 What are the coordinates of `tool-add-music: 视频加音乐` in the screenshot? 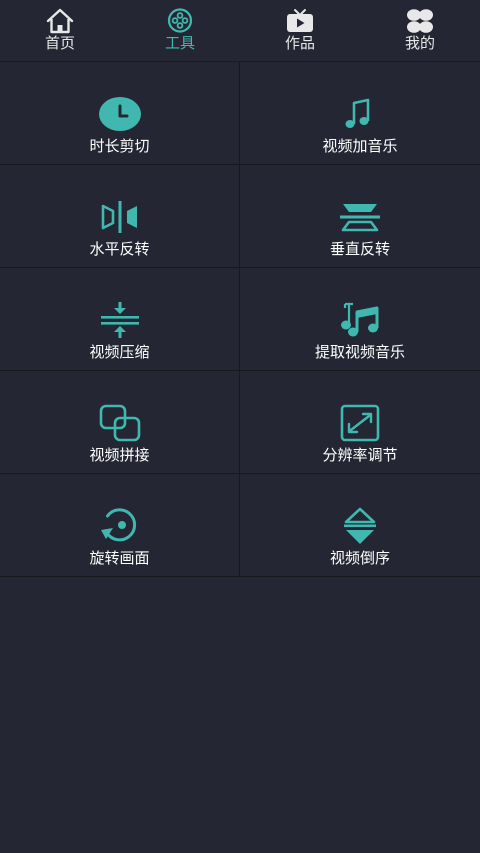 It's located at (360, 113).